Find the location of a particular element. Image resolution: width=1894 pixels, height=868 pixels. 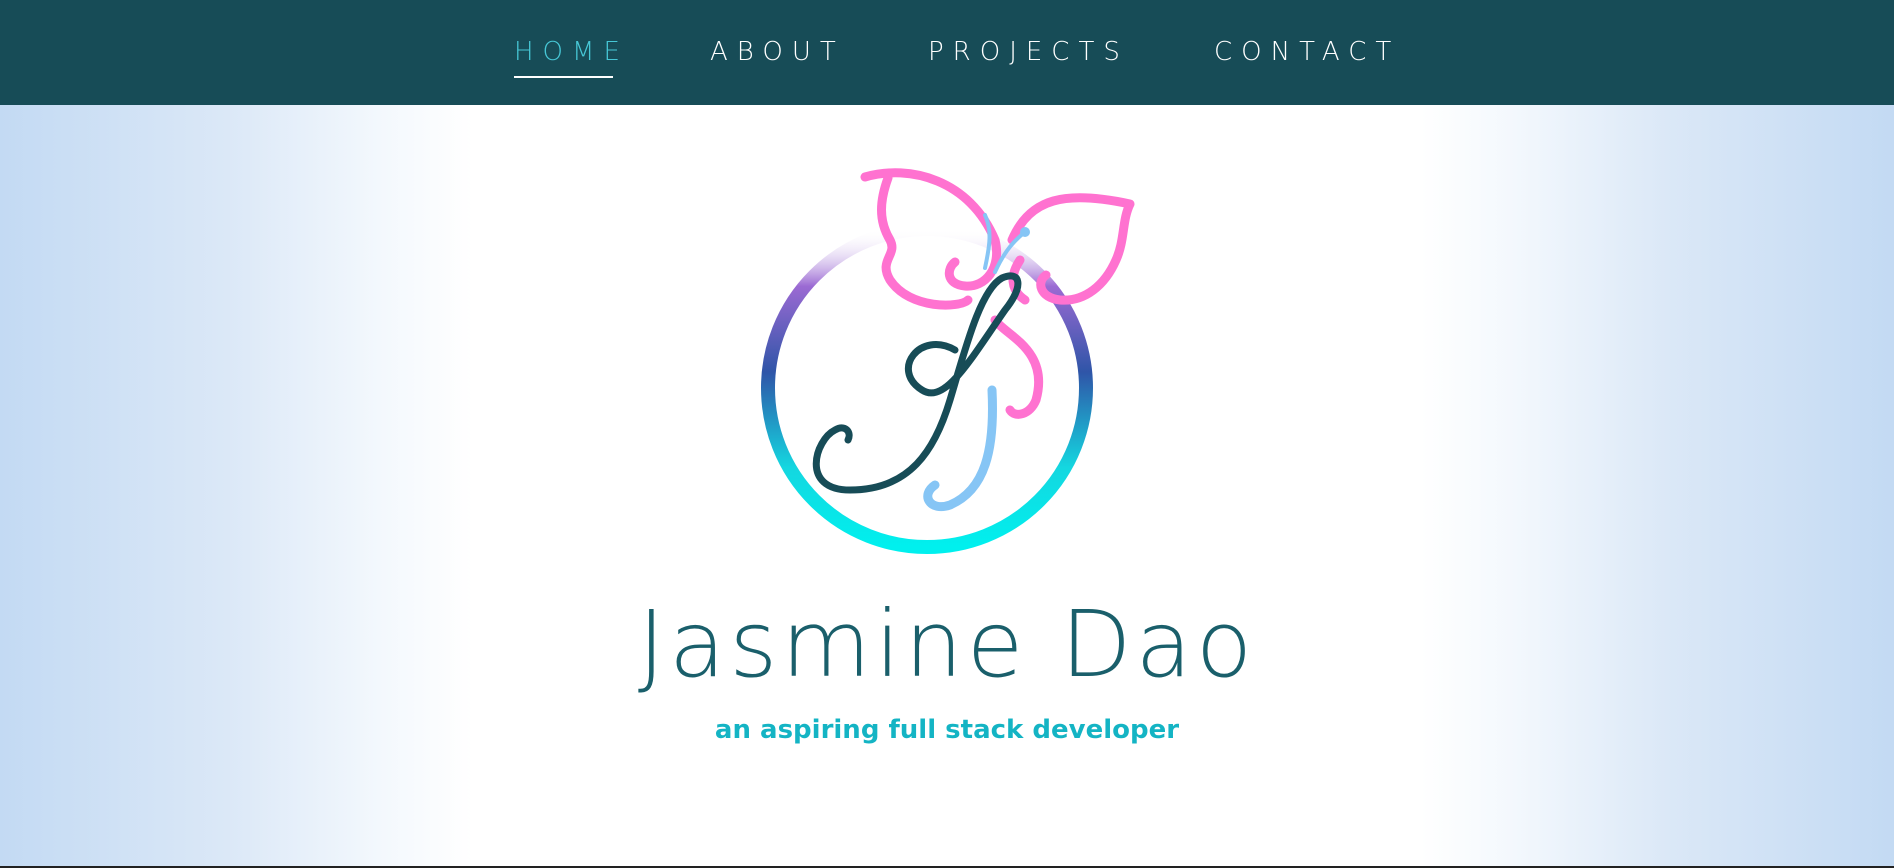

logo-blue-swash is located at coordinates (960, 448).